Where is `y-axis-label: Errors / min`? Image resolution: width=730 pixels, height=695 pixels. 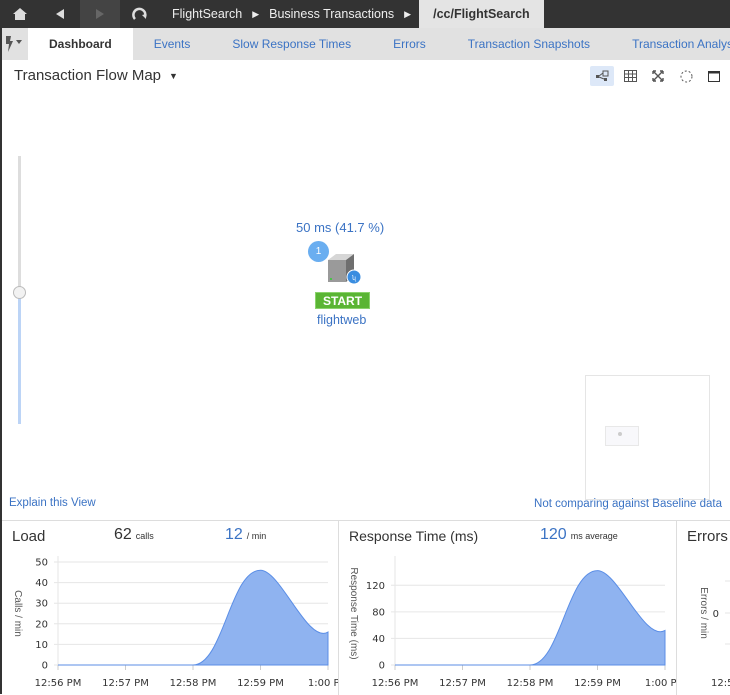 y-axis-label: Errors / min is located at coordinates (703, 613).